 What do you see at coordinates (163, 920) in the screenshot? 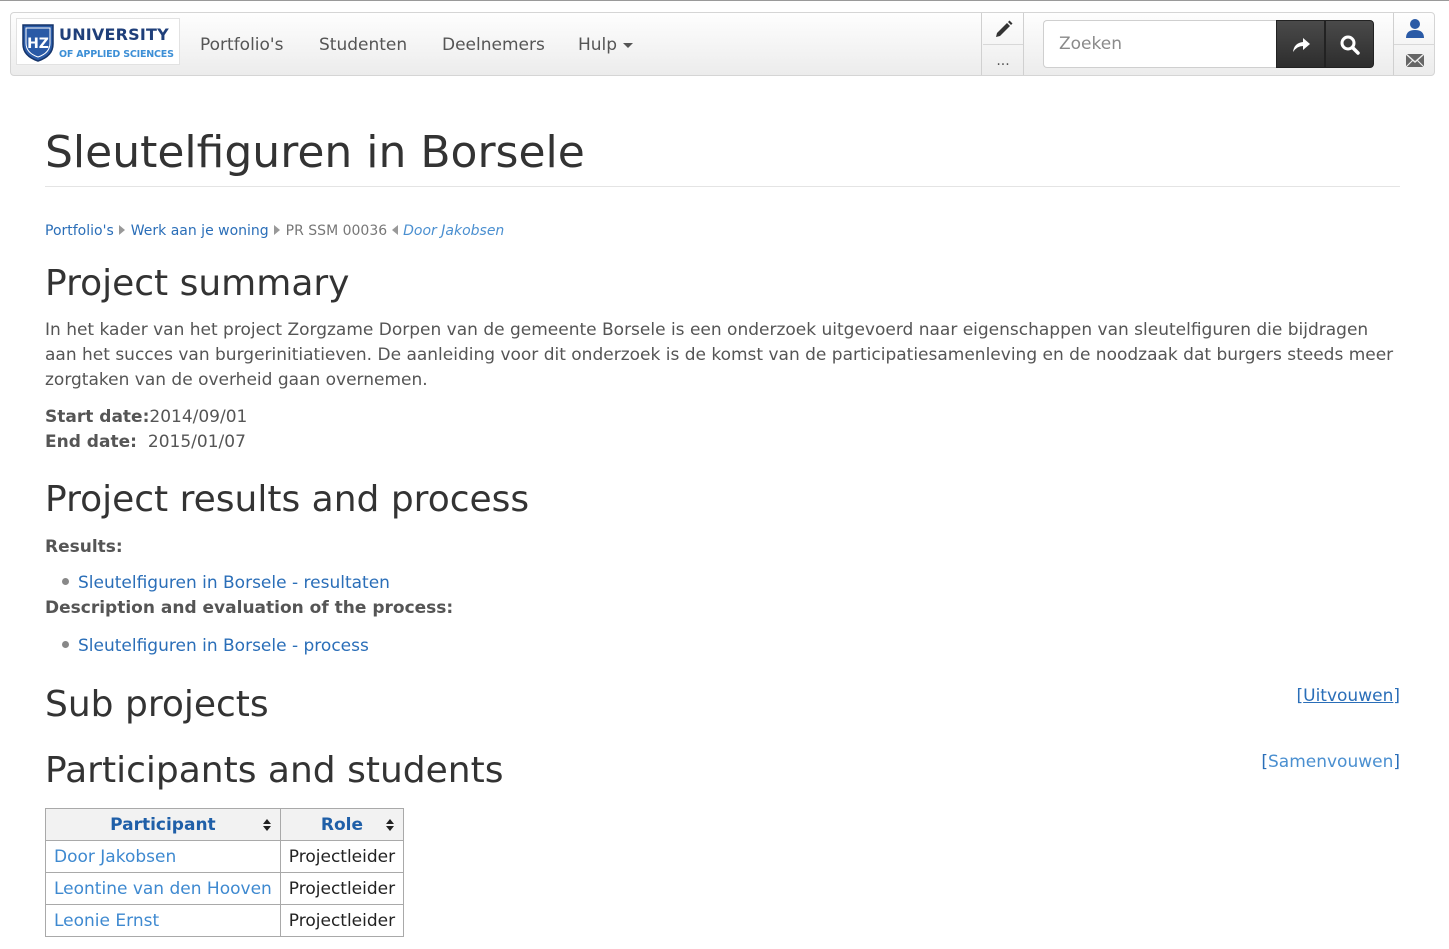
I see `participant-cell: Leonie Ernst` at bounding box center [163, 920].